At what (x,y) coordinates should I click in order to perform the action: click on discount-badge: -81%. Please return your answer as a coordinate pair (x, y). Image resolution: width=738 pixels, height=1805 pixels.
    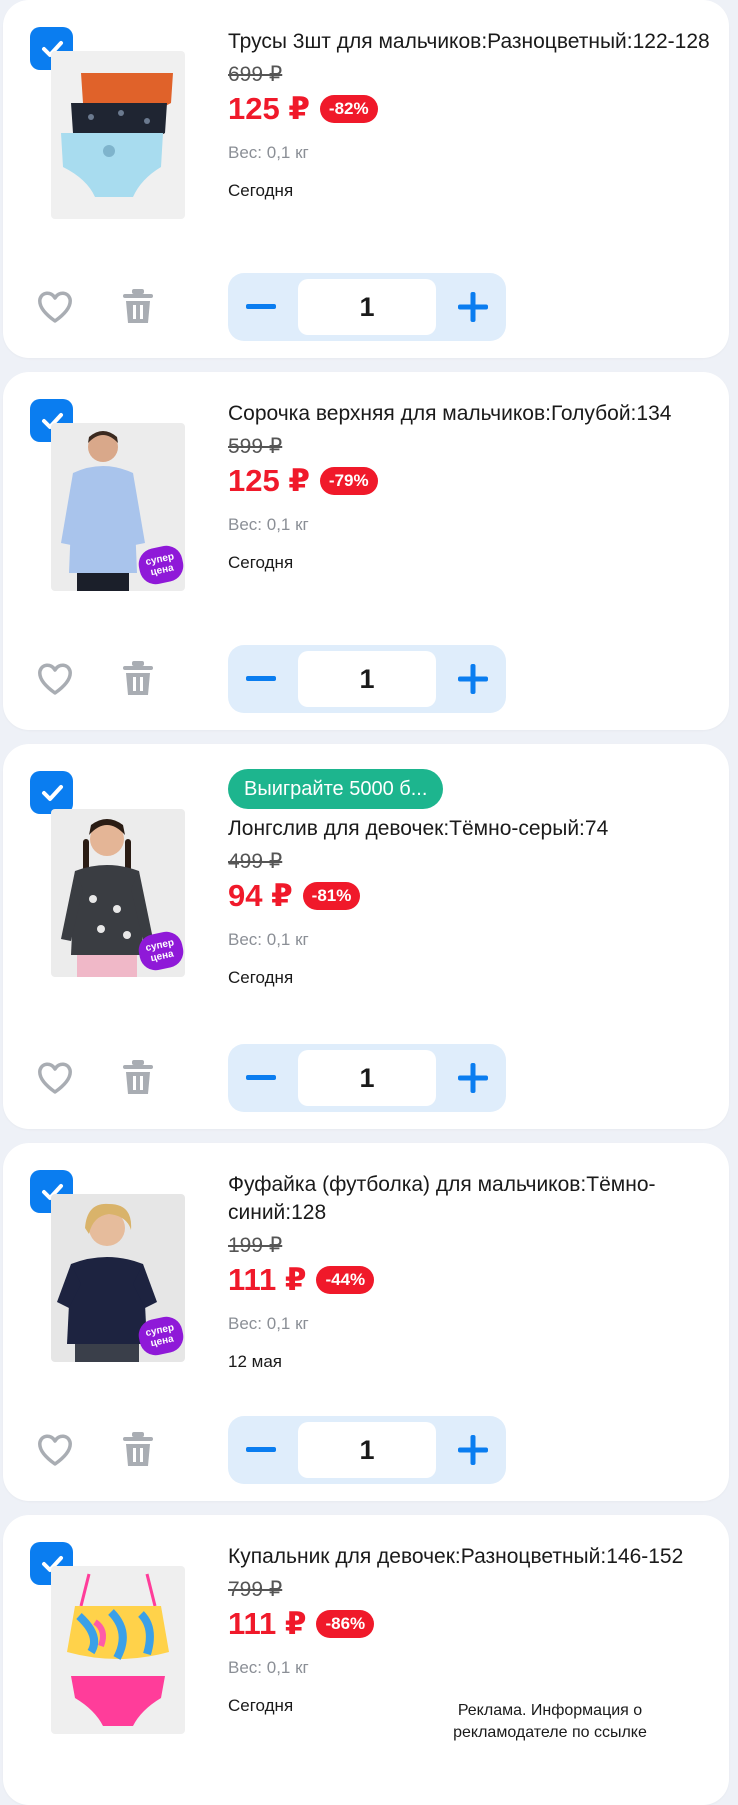
    Looking at the image, I should click on (331, 896).